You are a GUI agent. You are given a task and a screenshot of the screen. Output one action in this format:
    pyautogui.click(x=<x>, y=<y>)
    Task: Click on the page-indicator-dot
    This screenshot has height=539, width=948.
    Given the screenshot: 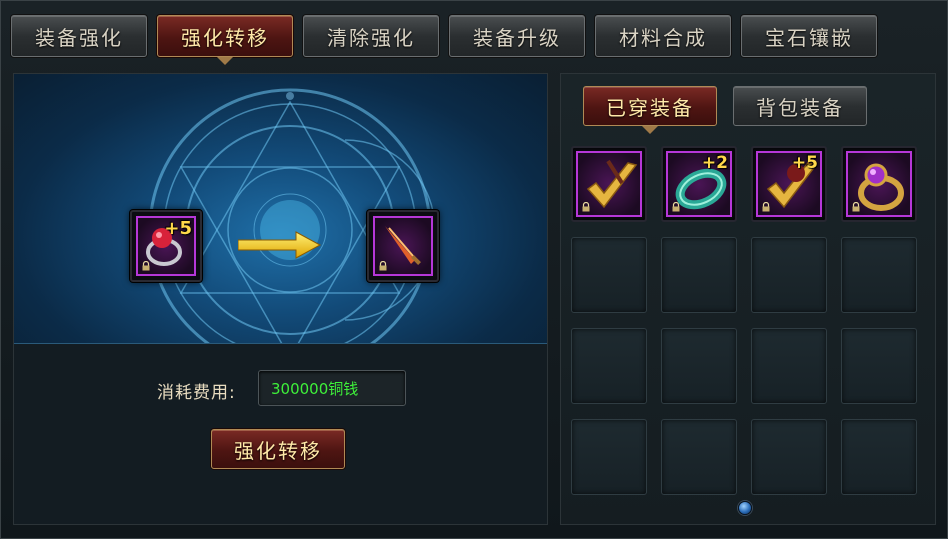 What is the action you would take?
    pyautogui.click(x=745, y=508)
    